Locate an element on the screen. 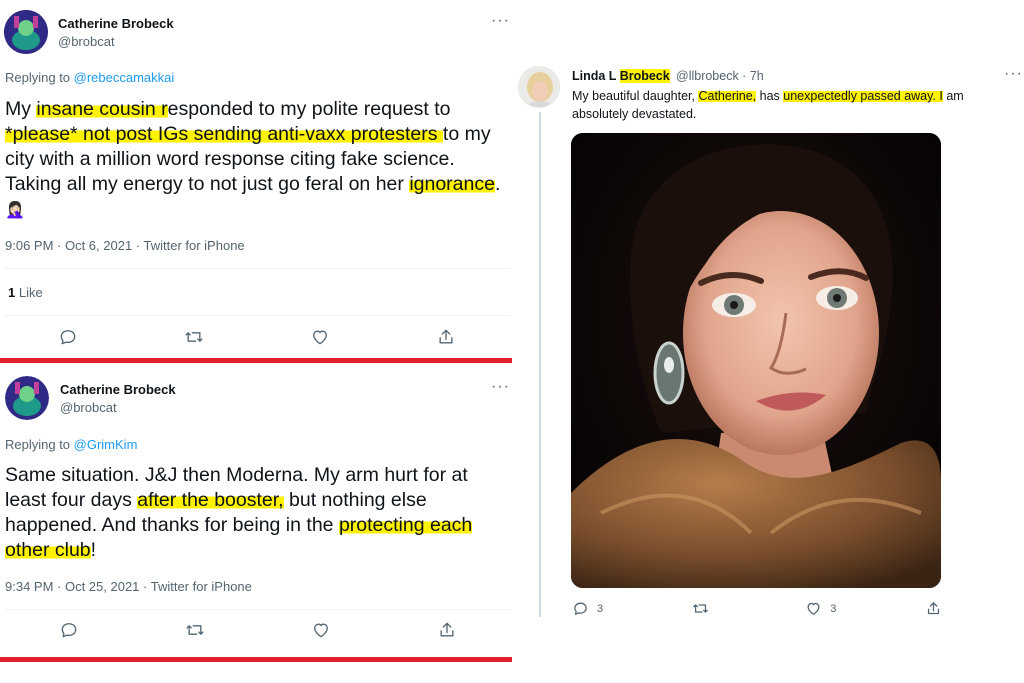  reply-count: 3 is located at coordinates (600, 608).